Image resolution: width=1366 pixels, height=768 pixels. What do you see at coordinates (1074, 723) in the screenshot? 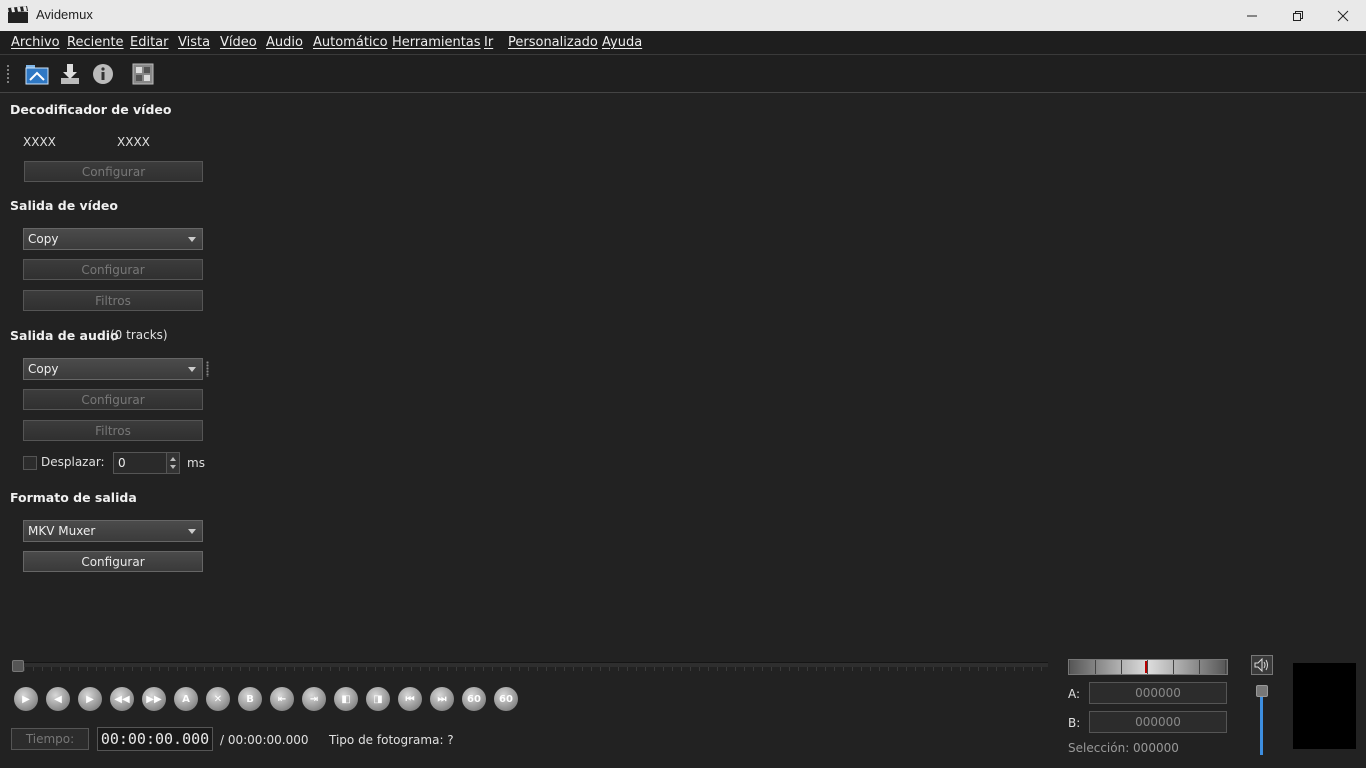
I see `marker-b-label: B:` at bounding box center [1074, 723].